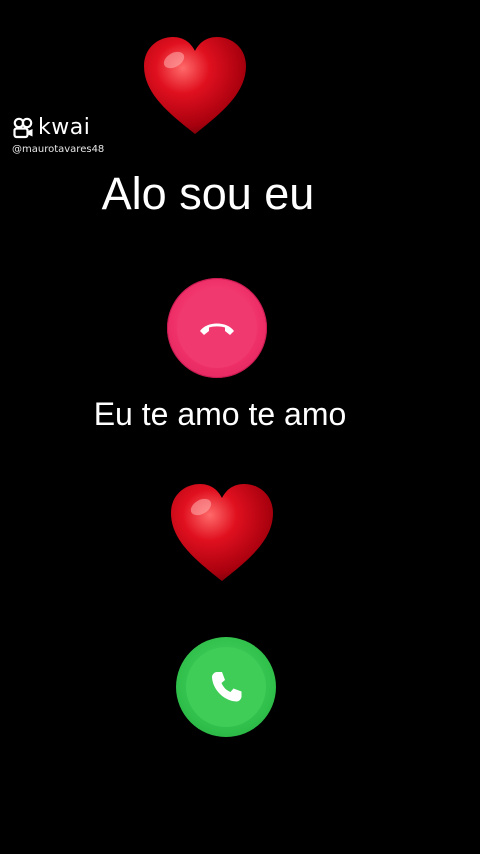 The image size is (480, 854). I want to click on kwai-watermark: kwai @maurotavares48, so click(82, 136).